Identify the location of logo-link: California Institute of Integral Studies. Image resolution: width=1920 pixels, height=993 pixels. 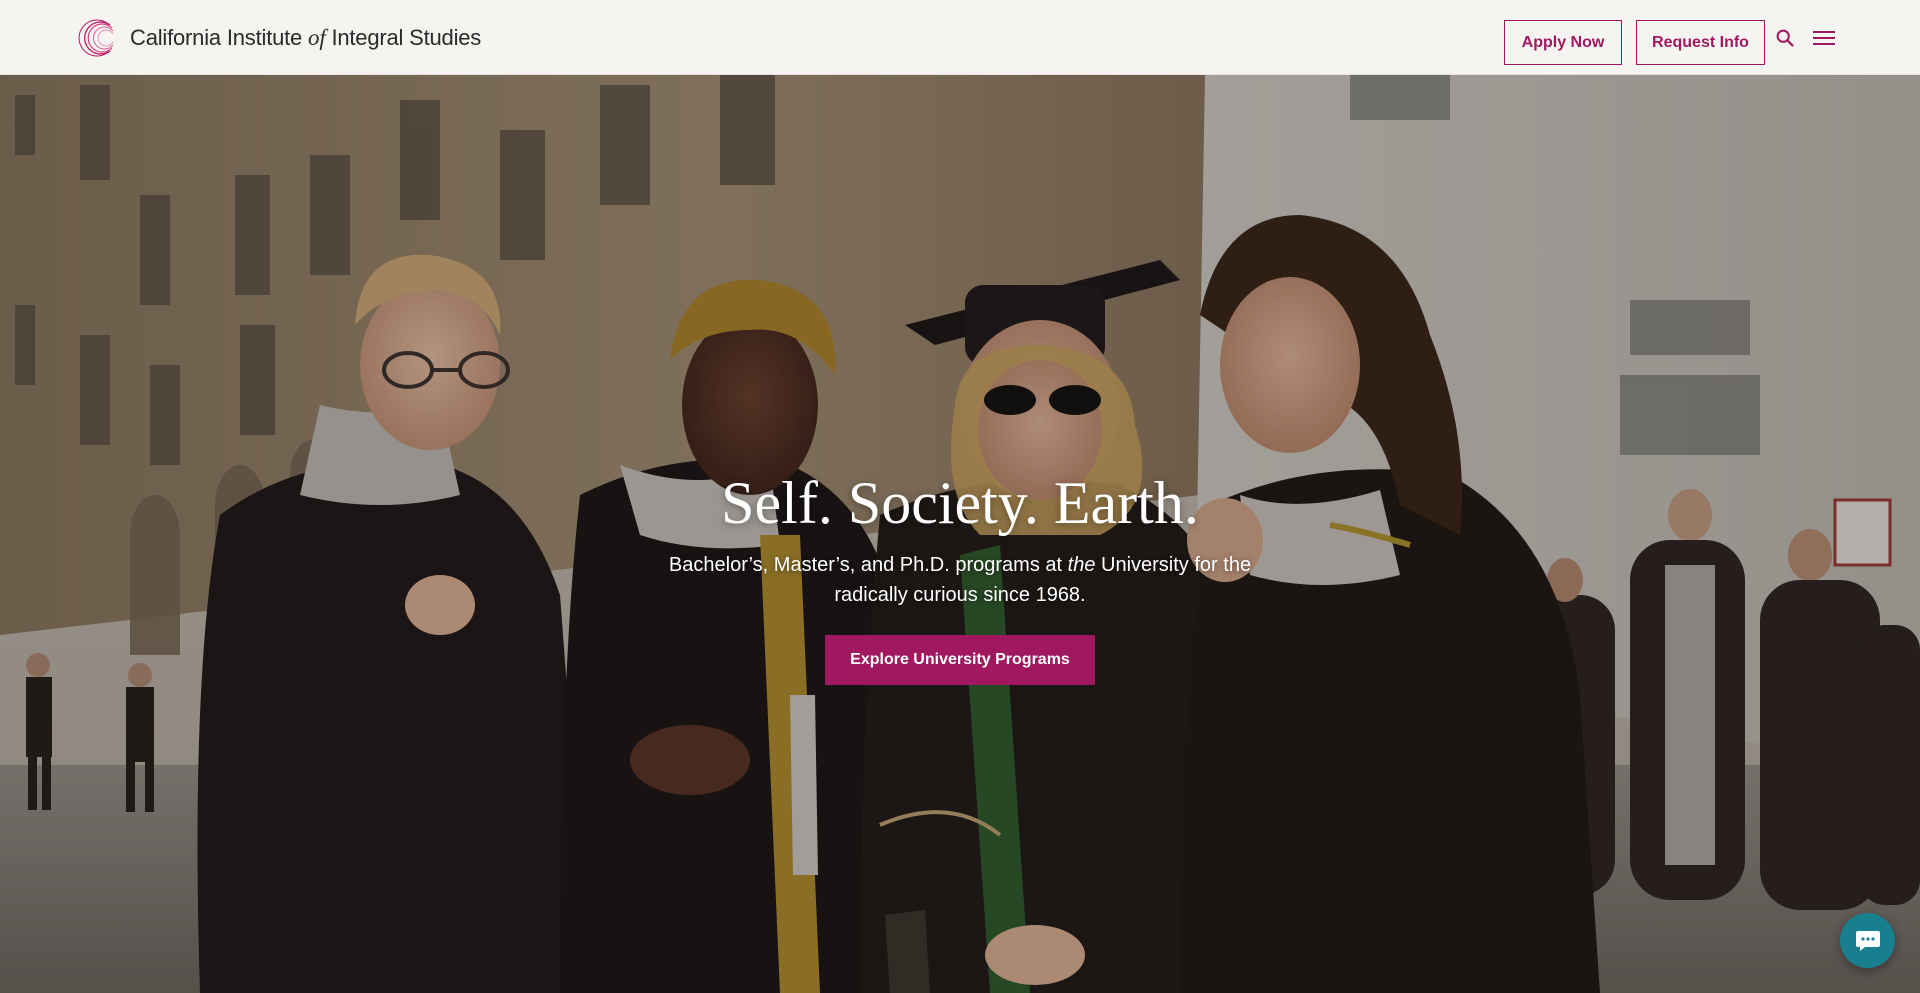
(279, 38).